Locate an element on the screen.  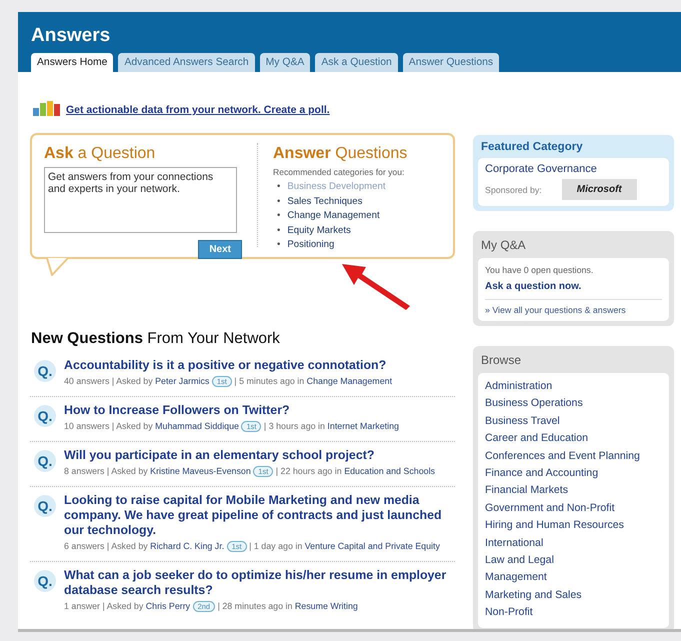
category-link: Positioning is located at coordinates (310, 245).